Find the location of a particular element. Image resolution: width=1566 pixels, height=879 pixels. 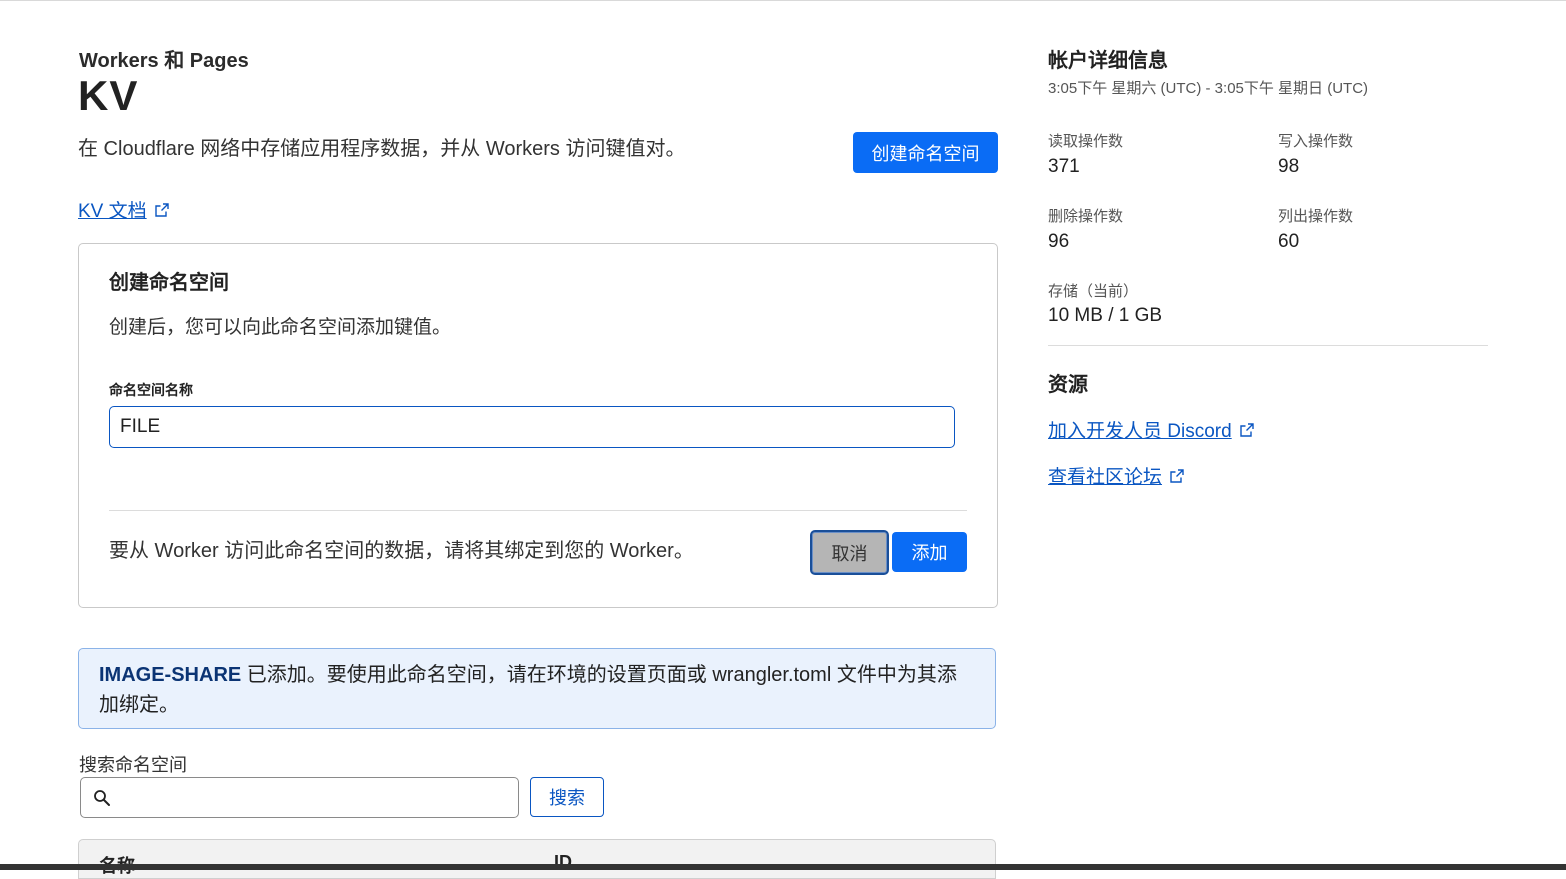

resources-title: 资源 is located at coordinates (1068, 385).